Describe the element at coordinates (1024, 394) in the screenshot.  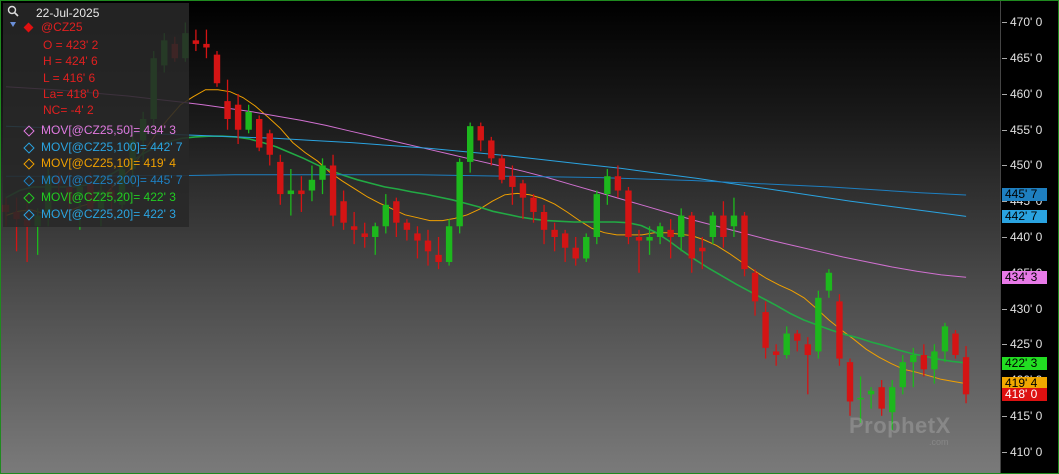
I see `price-tag: 418' 0` at that location.